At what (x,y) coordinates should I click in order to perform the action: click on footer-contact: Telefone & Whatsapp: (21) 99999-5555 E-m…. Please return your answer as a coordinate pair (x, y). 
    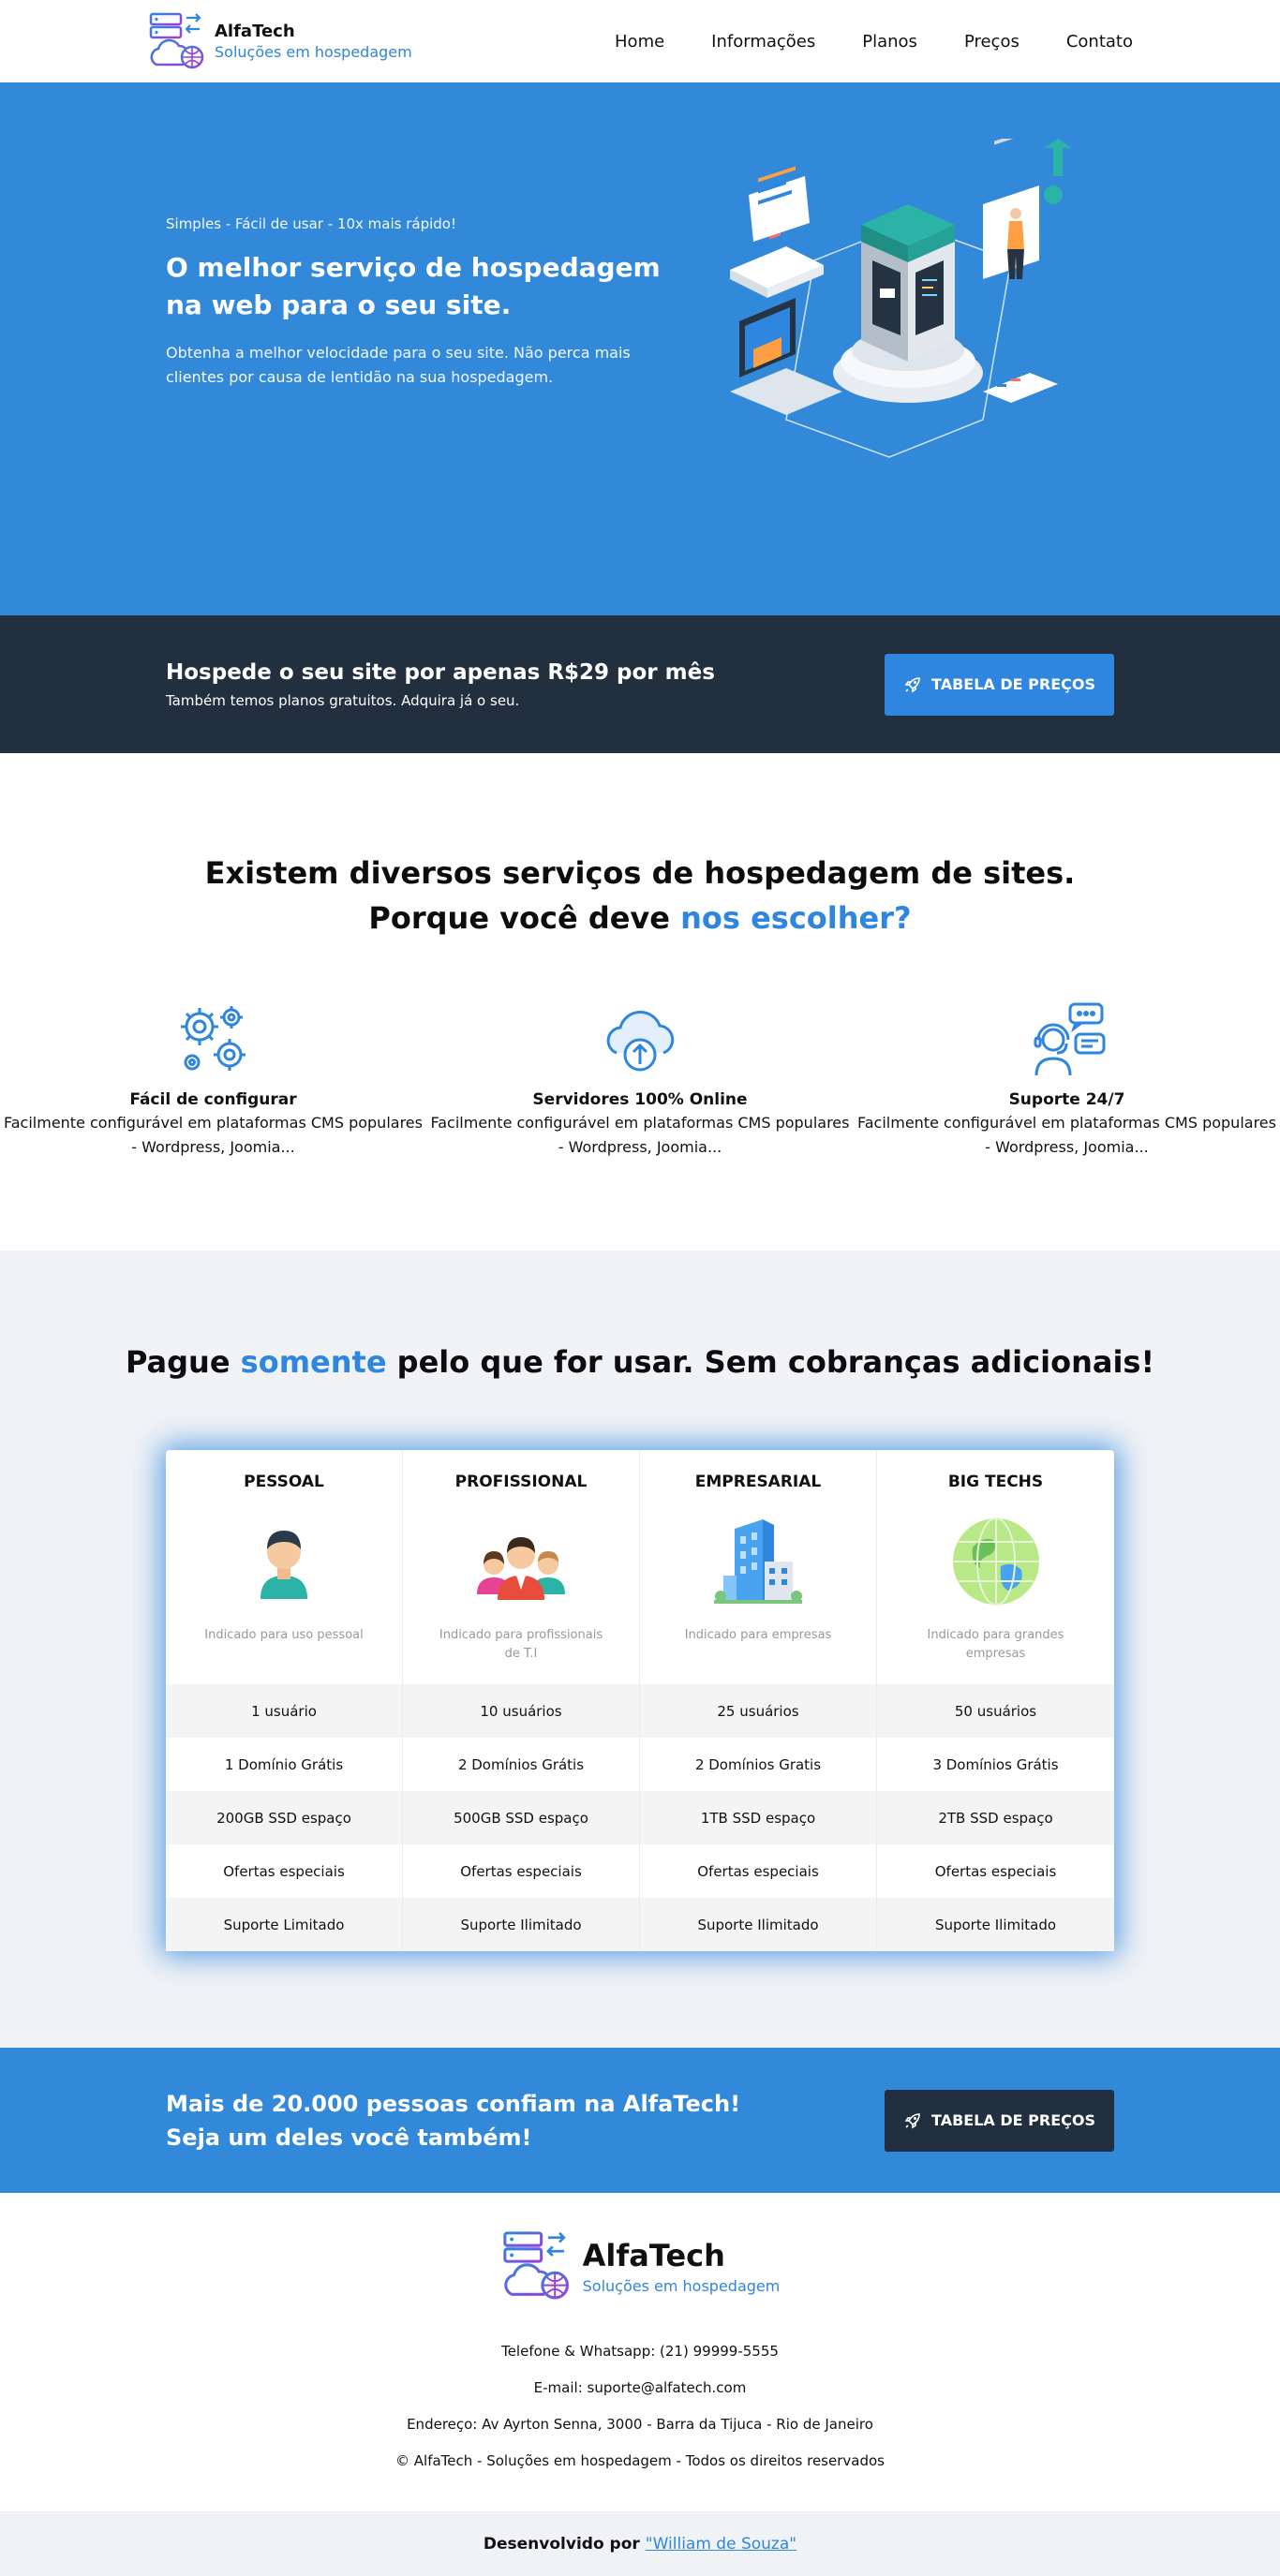
    Looking at the image, I should click on (640, 2406).